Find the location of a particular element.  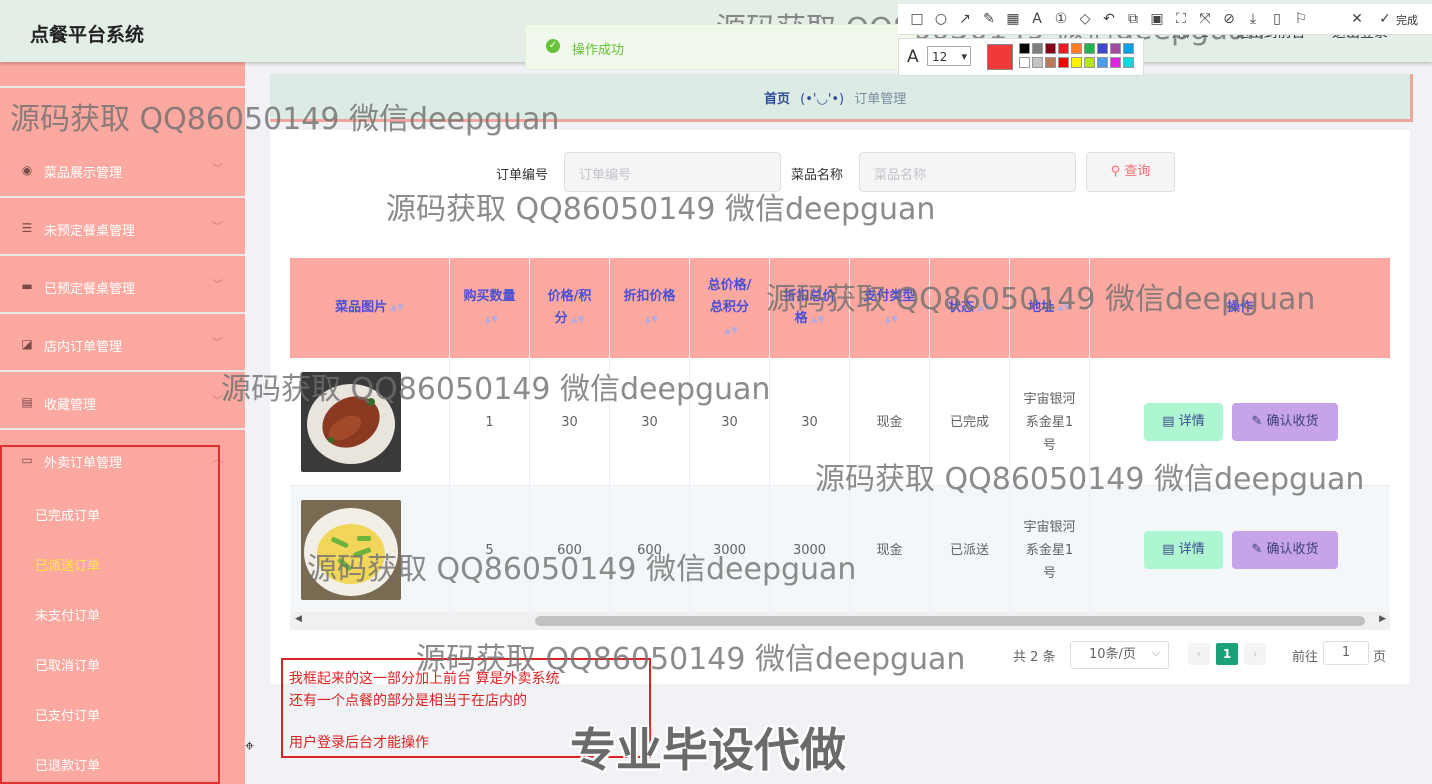

sidebar-item-label: 未预定餐桌管理 is located at coordinates (90, 231).